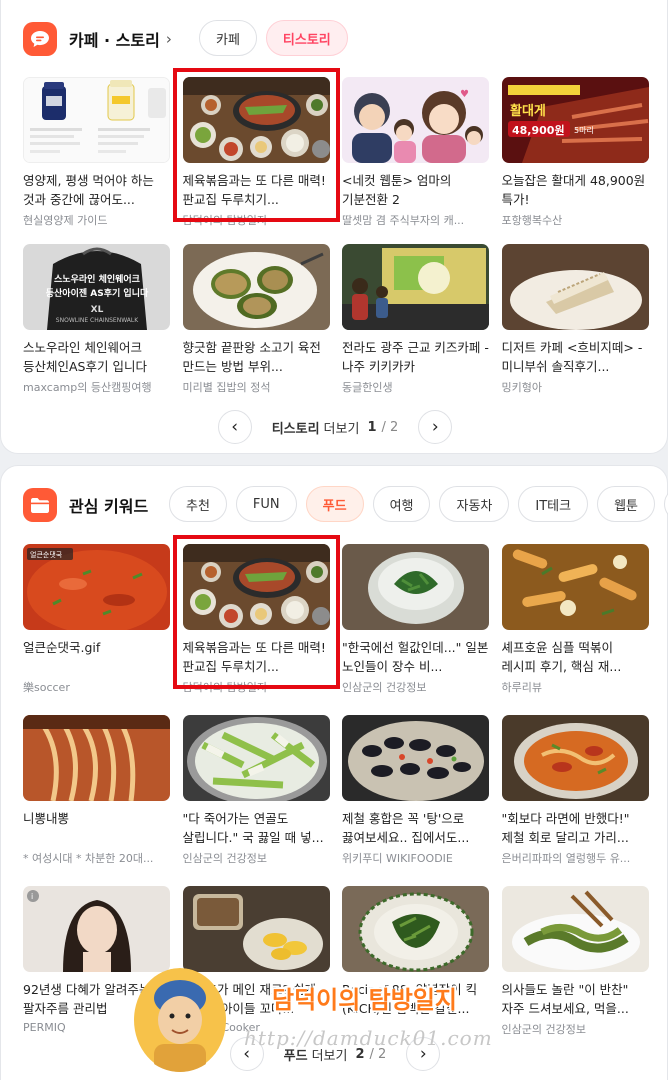  I want to click on chevron-right-icon: ›, so click(168, 39).